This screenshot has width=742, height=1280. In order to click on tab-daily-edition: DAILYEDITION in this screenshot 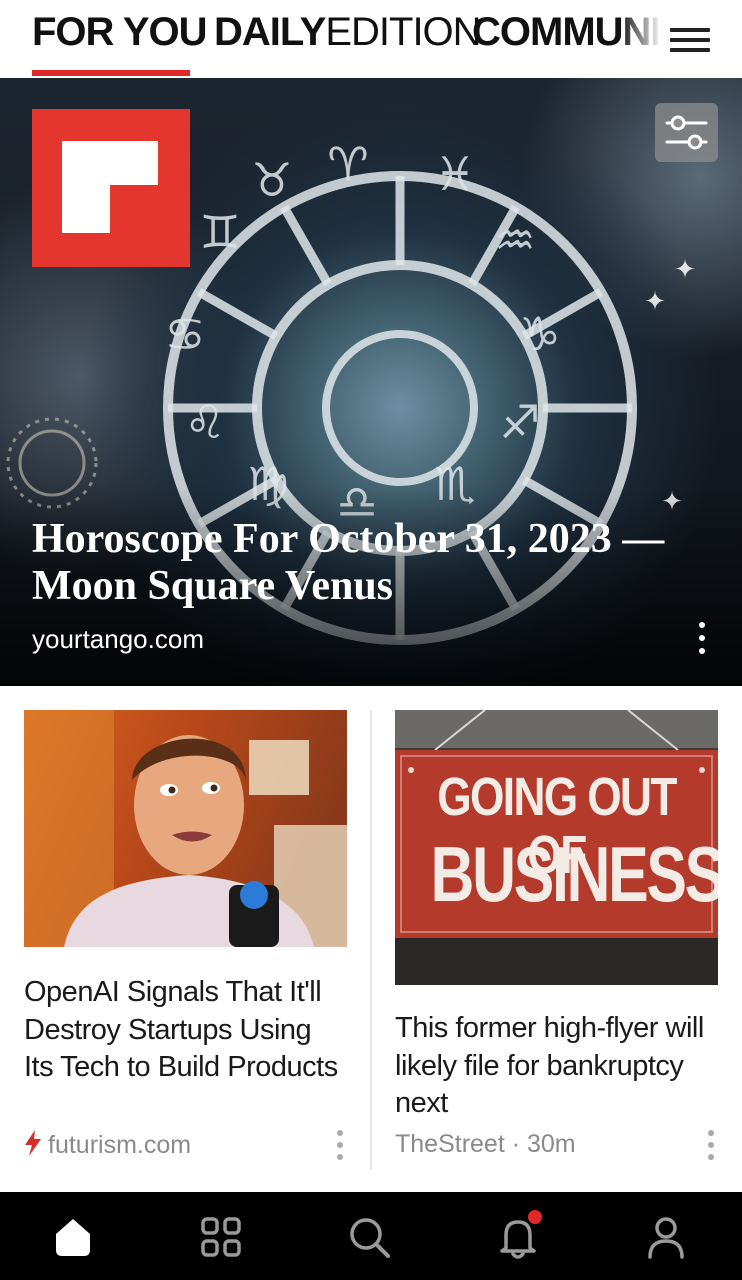, I will do `click(348, 32)`.